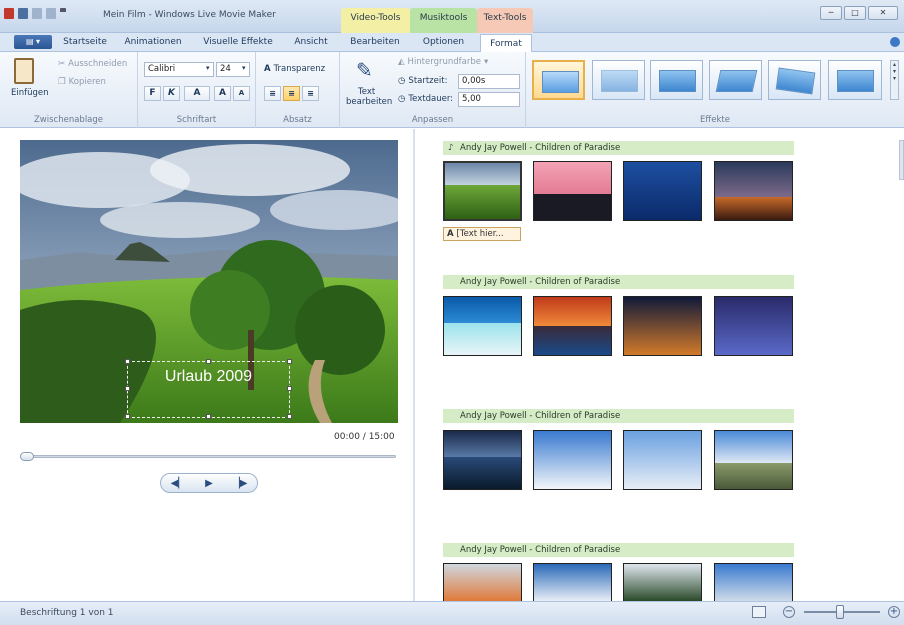 The image size is (904, 625). What do you see at coordinates (489, 81) in the screenshot?
I see `start-time-field: 0,00s` at bounding box center [489, 81].